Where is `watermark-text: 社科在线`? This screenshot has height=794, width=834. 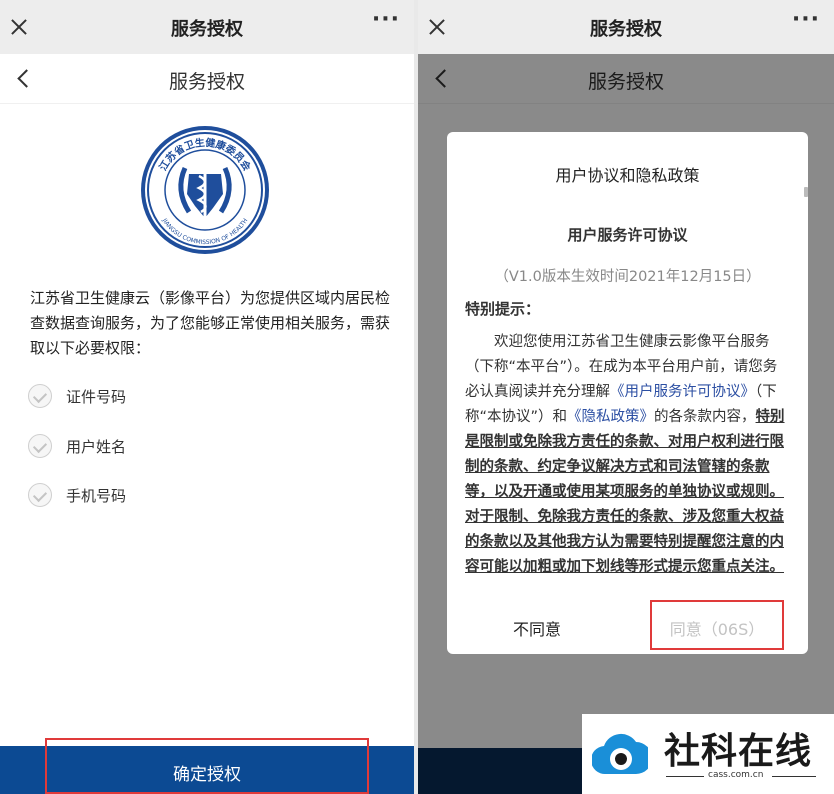 watermark-text: 社科在线 is located at coordinates (738, 751).